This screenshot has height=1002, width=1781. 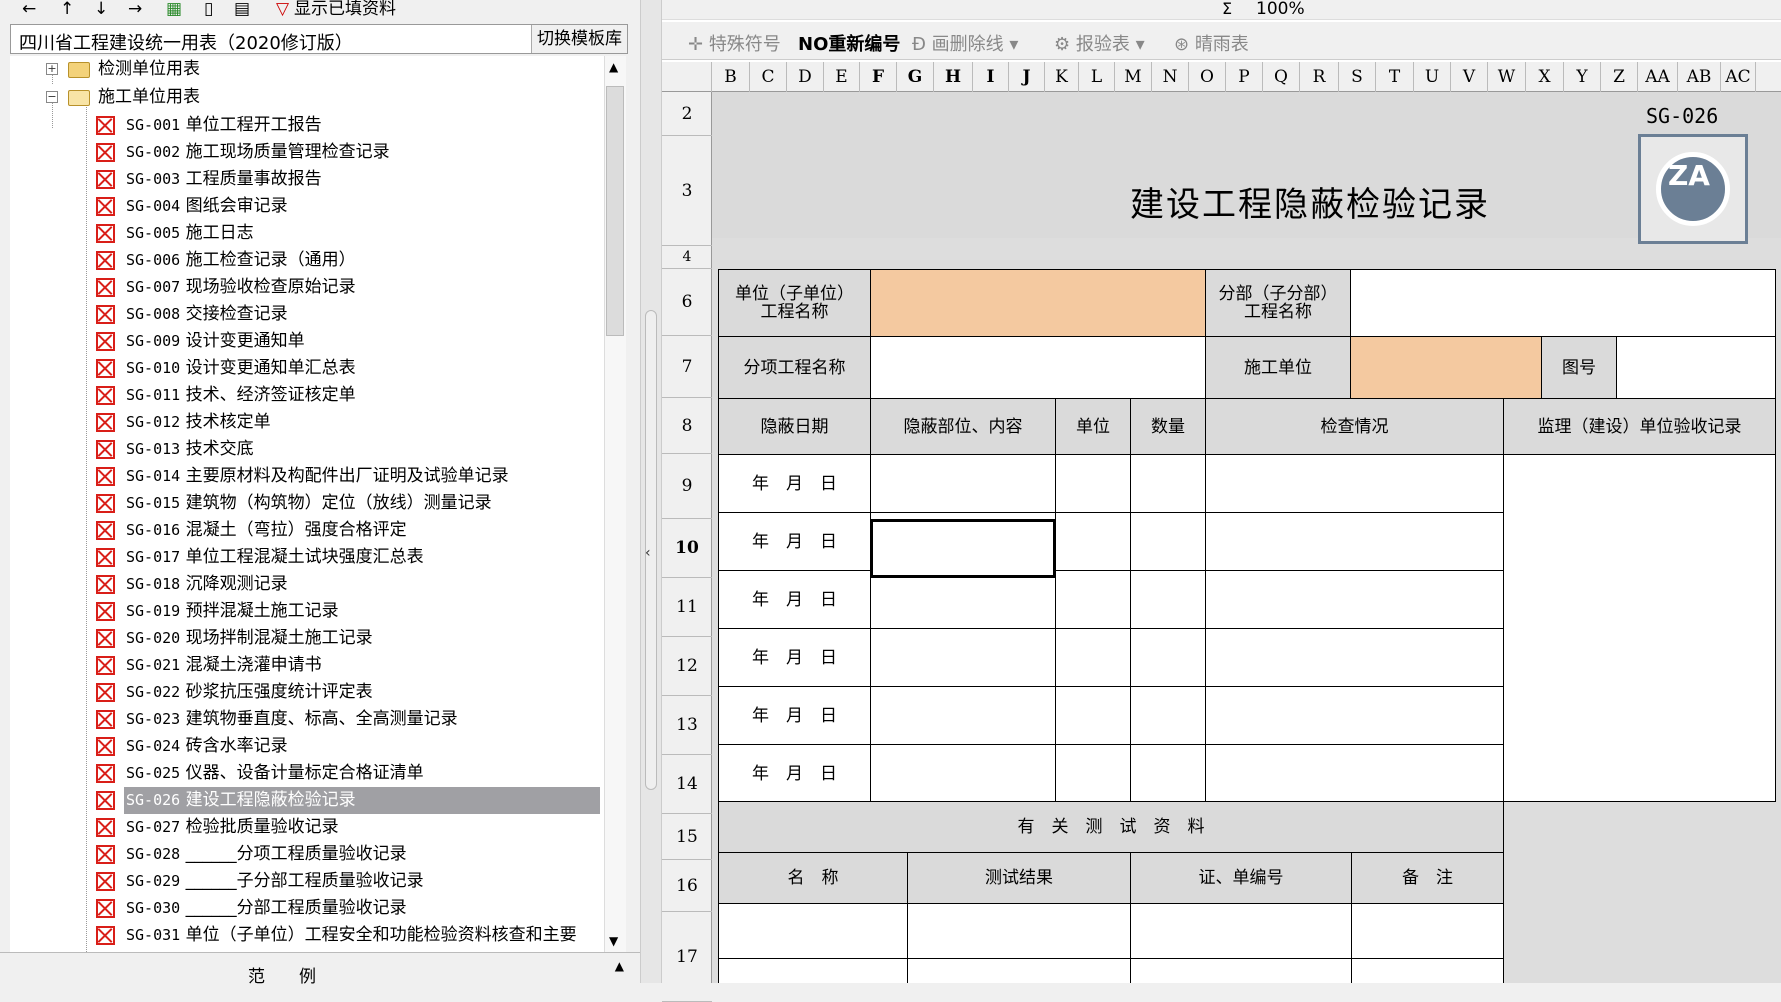 What do you see at coordinates (687, 191) in the screenshot?
I see `row-header-cell: 3` at bounding box center [687, 191].